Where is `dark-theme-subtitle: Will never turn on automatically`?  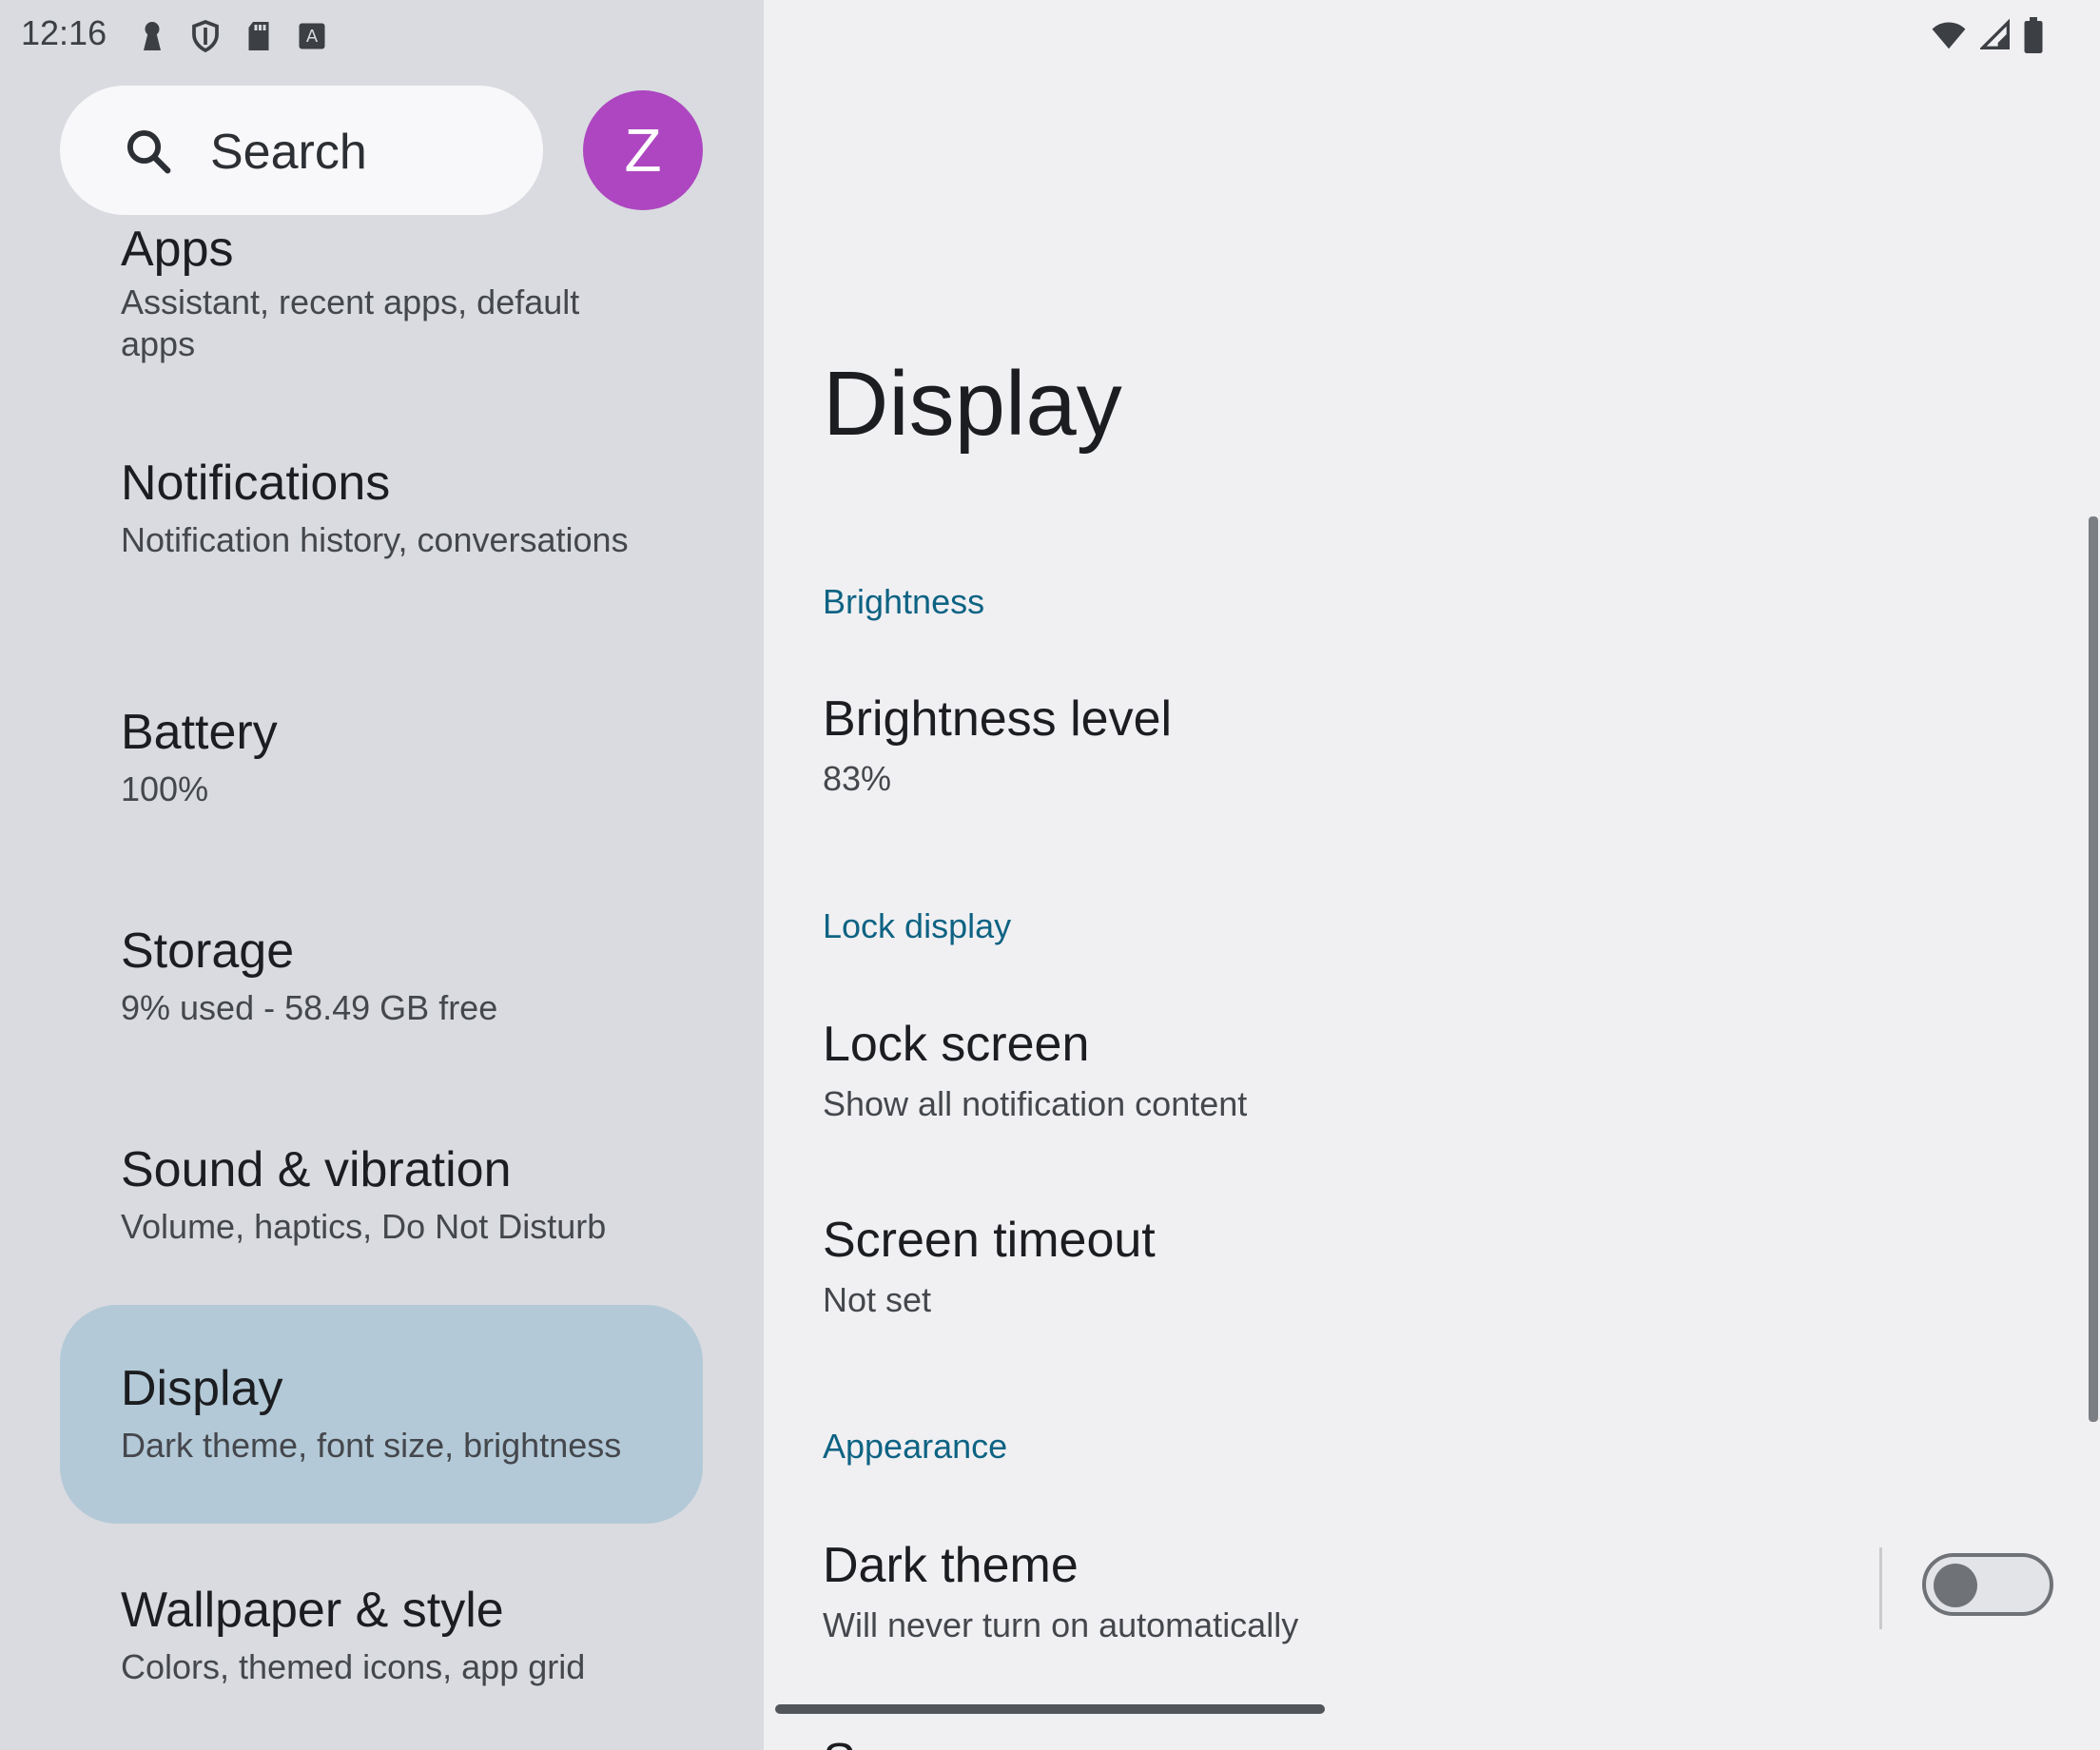
dark-theme-subtitle: Will never turn on automatically is located at coordinates (1061, 1624).